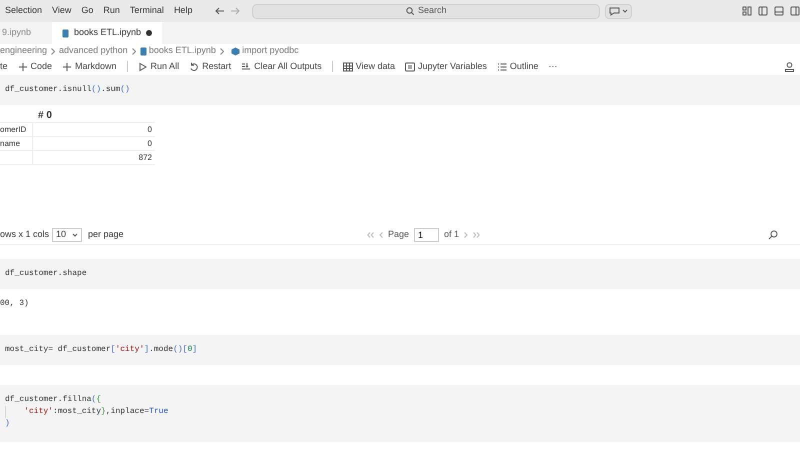  Describe the element at coordinates (399, 234) in the screenshot. I see `page-label: Page` at that location.